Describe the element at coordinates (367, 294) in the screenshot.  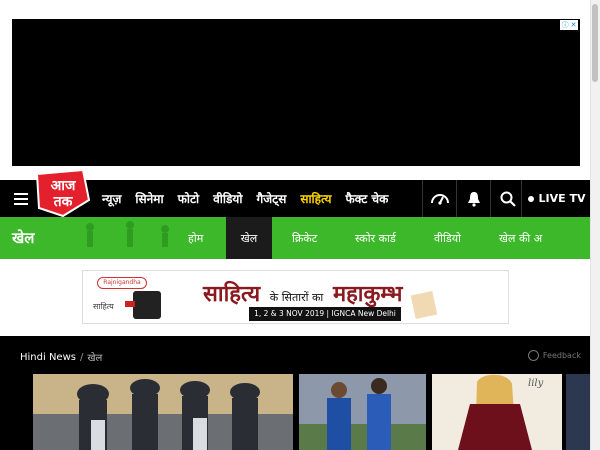
I see `banner-title-end: महाकुम्भ` at that location.